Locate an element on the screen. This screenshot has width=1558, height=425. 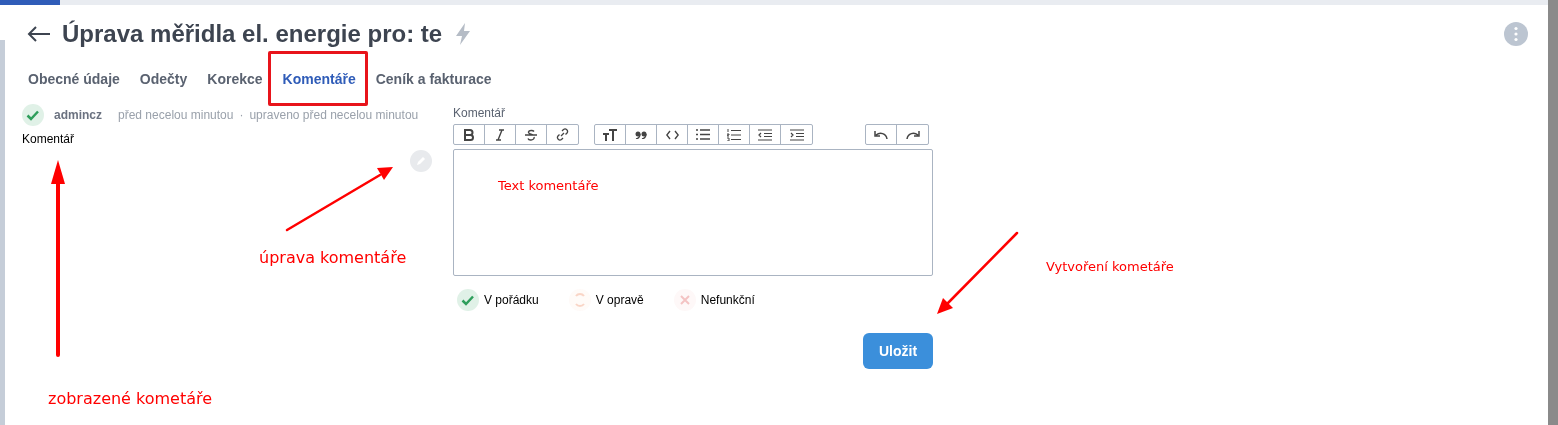
link-icon is located at coordinates (562, 134).